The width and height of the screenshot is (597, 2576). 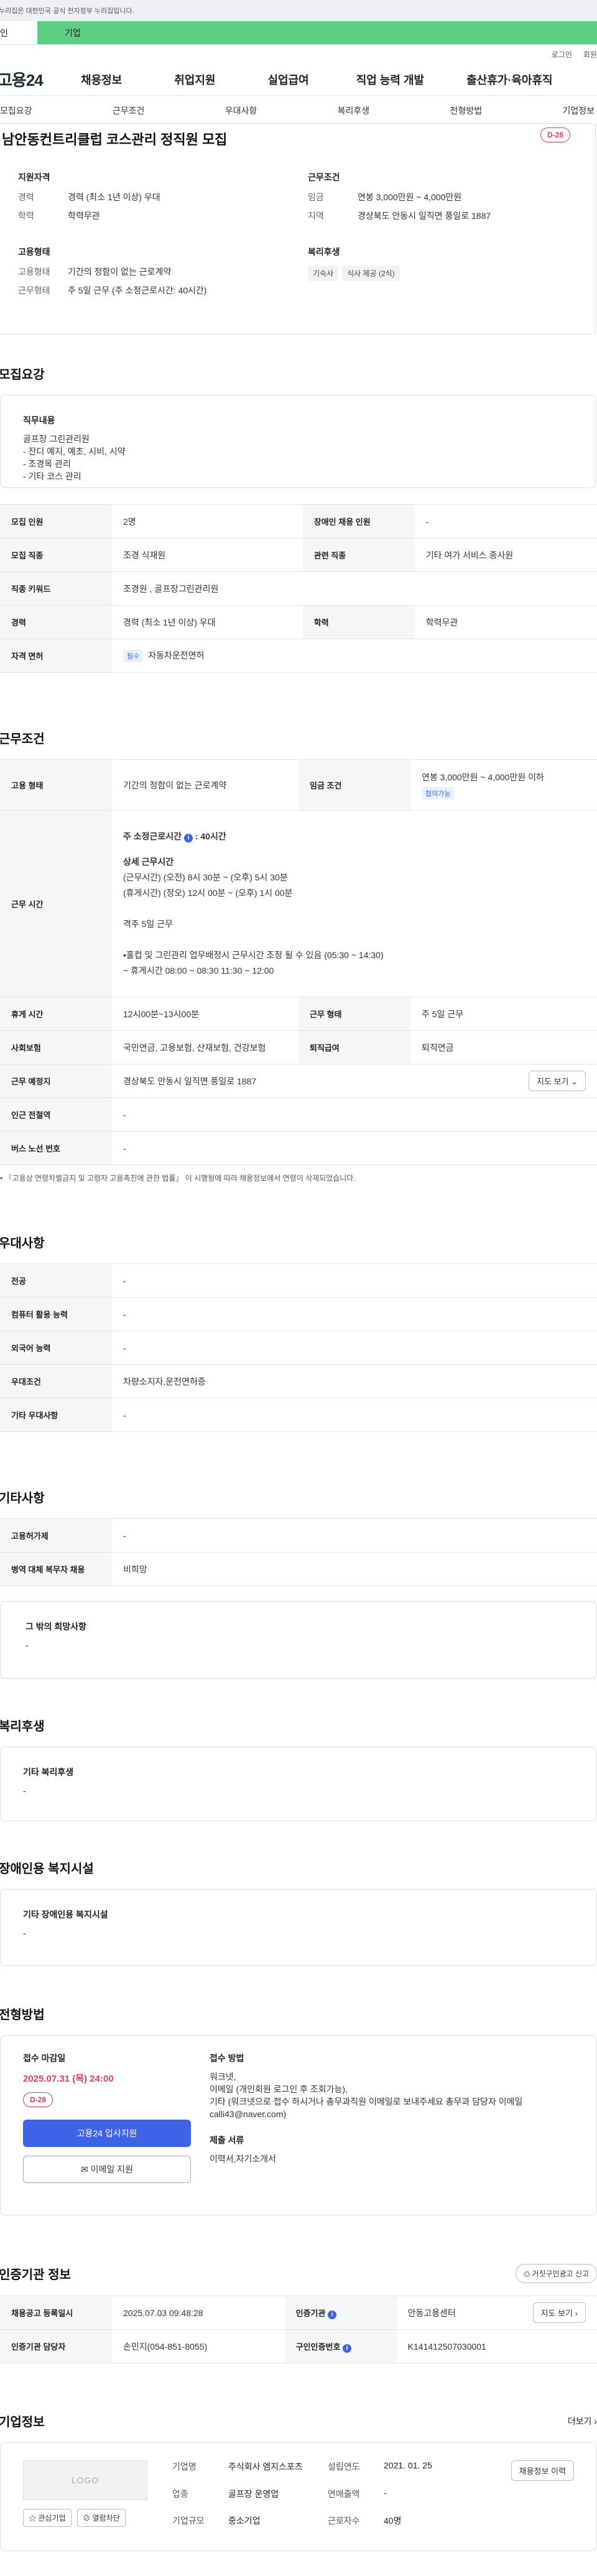 What do you see at coordinates (556, 2313) in the screenshot?
I see `cert-map-label: 지도 보기` at bounding box center [556, 2313].